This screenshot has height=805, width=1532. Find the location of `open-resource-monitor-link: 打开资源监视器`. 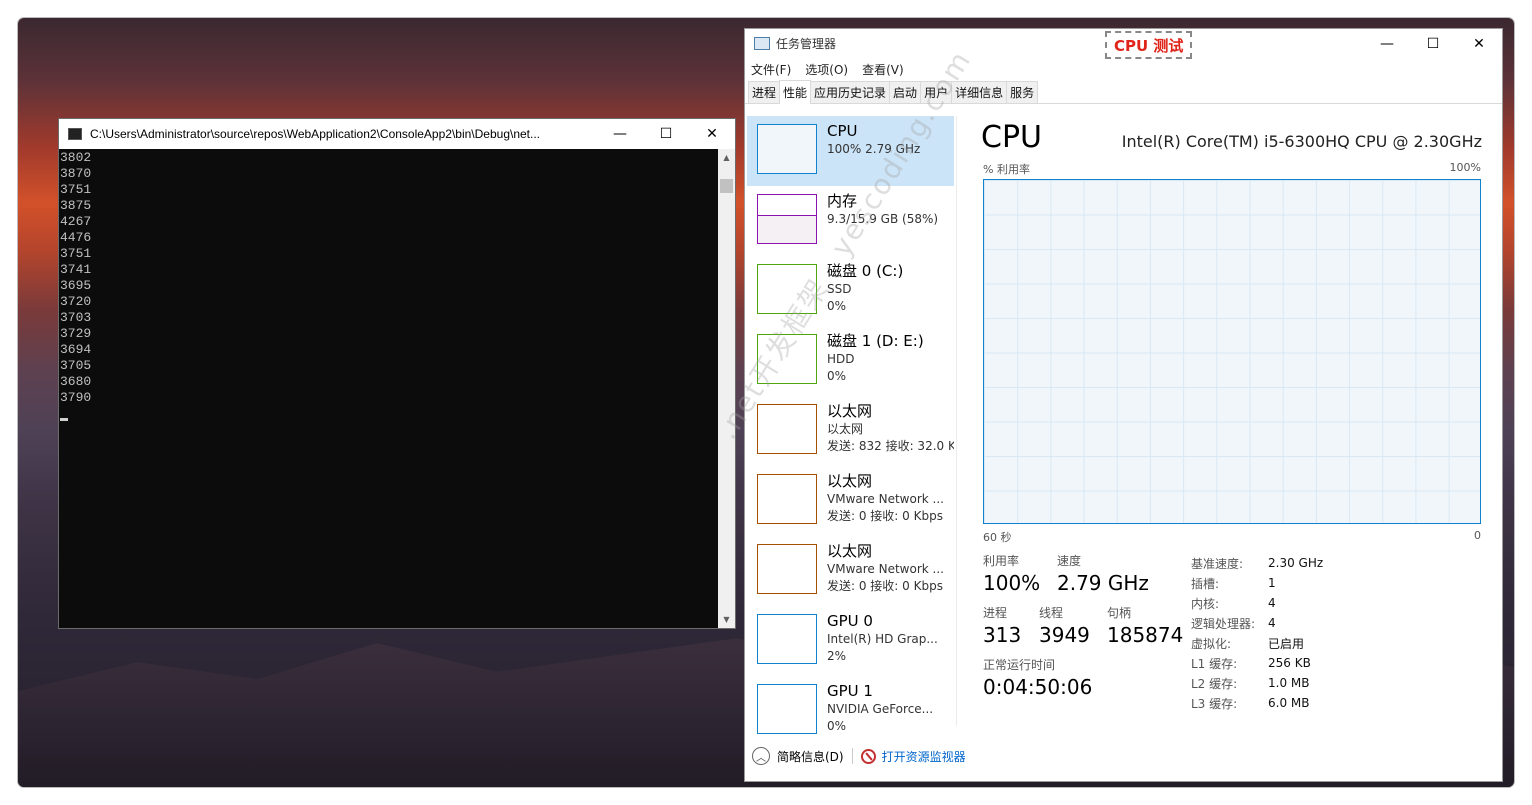

open-resource-monitor-link: 打开资源监视器 is located at coordinates (924, 756).